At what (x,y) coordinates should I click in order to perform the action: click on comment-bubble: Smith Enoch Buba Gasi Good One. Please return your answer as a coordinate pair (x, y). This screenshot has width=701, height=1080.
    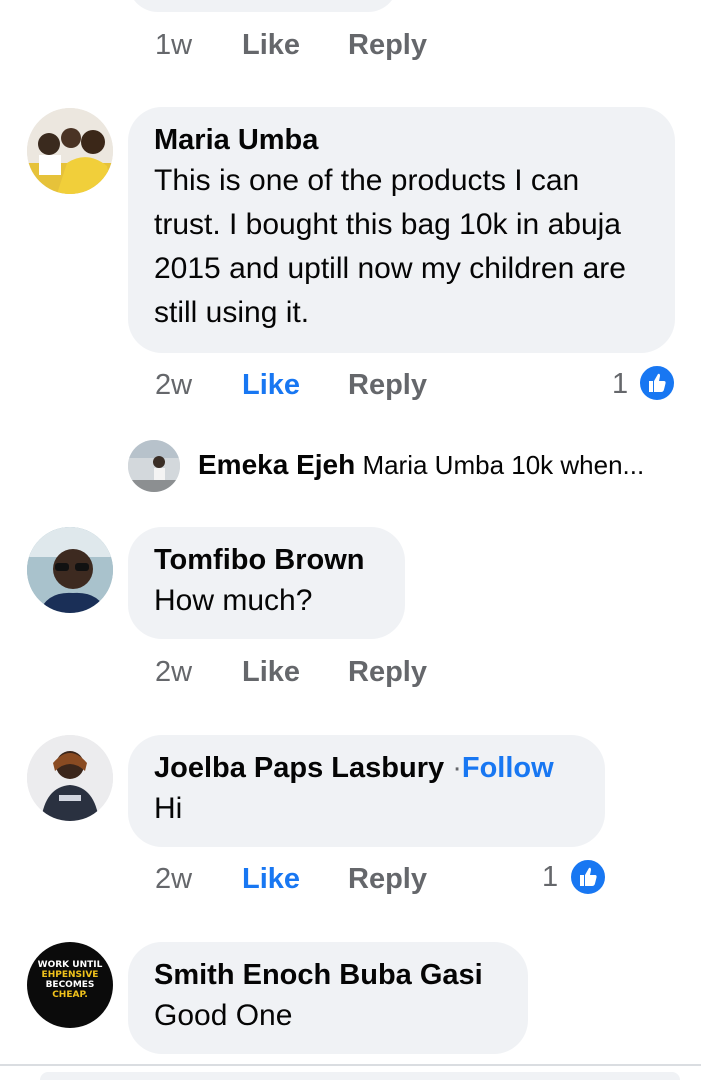
    Looking at the image, I should click on (328, 998).